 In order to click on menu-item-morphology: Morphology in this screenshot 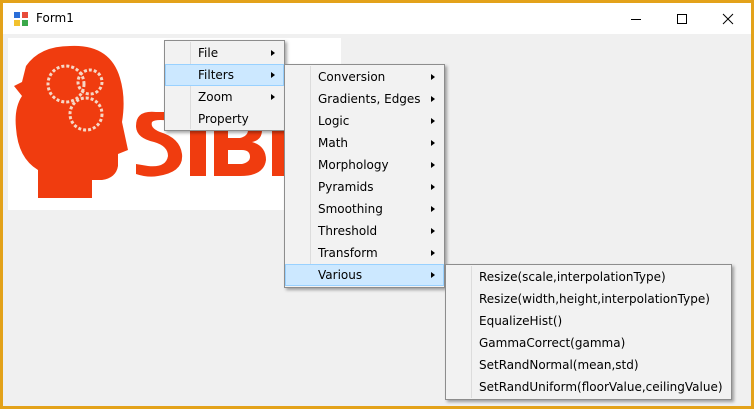, I will do `click(364, 165)`.